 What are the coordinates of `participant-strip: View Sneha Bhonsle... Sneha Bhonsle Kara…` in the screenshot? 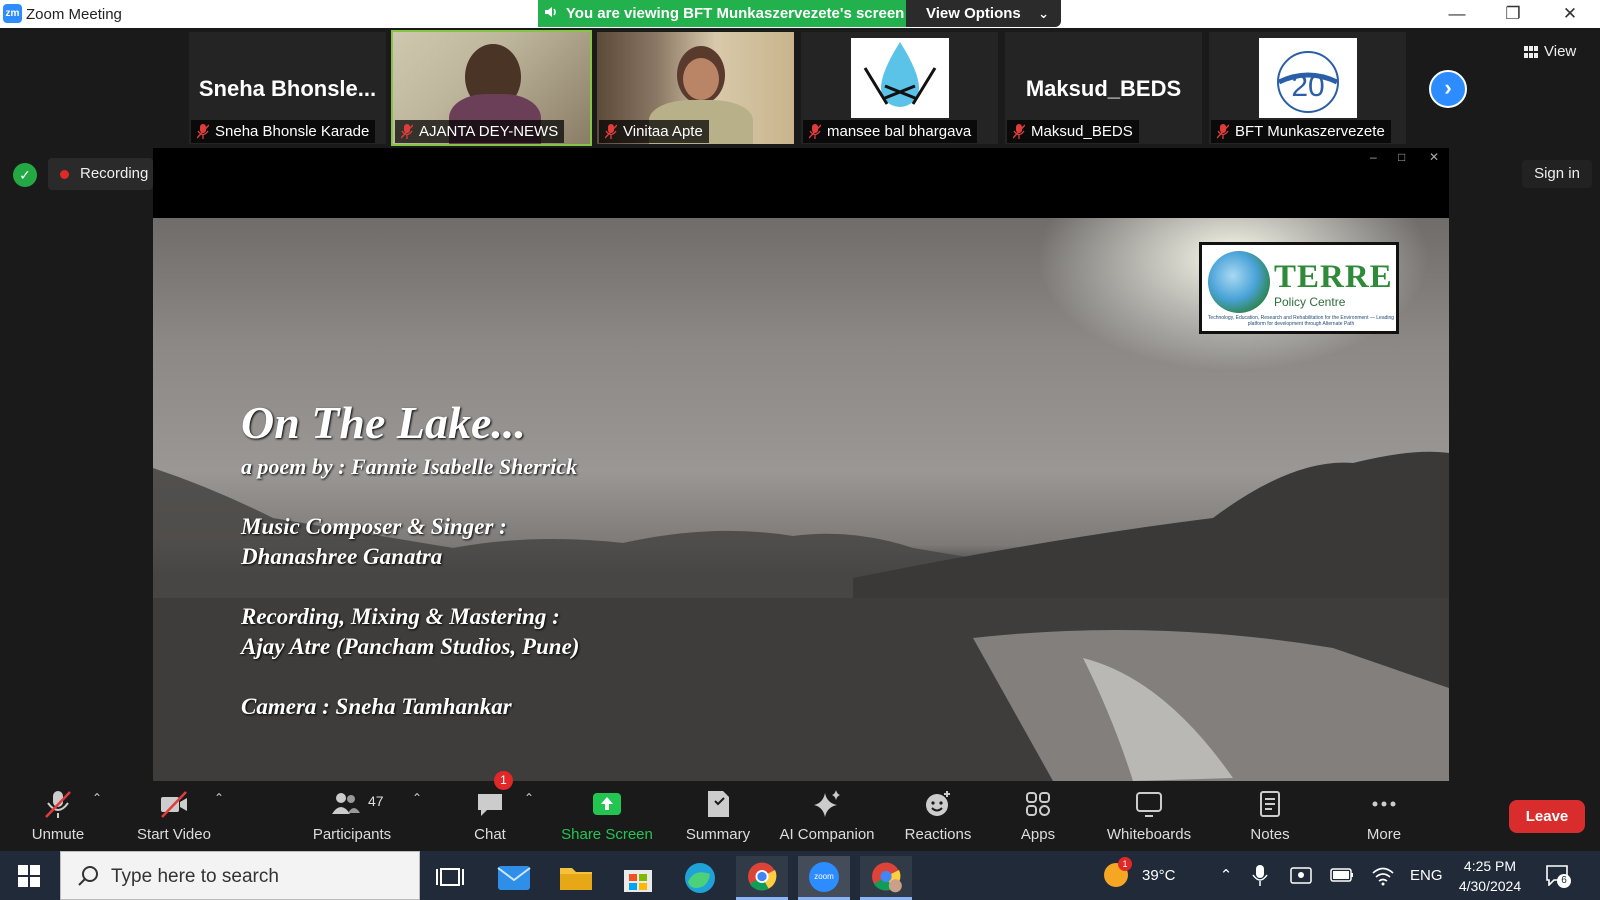 It's located at (800, 87).